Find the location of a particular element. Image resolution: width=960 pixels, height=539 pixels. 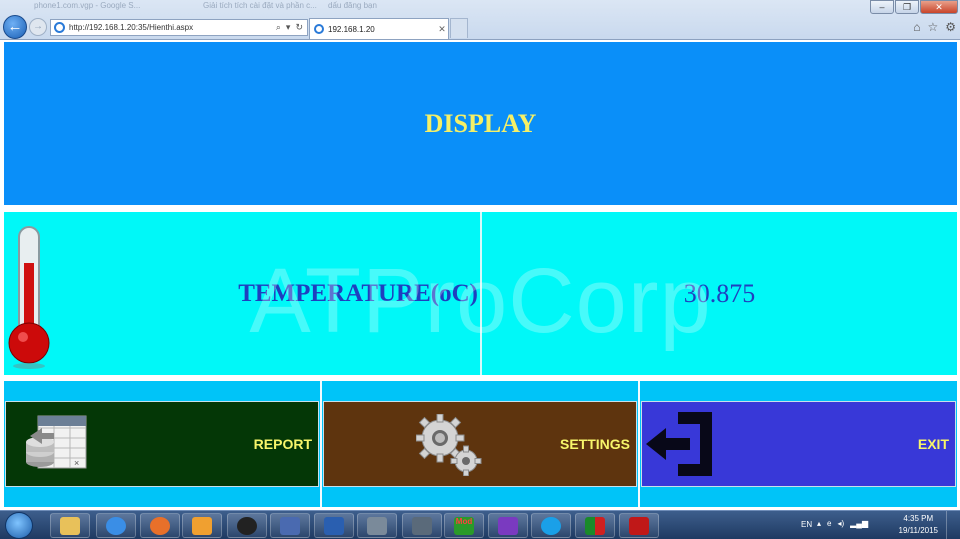

settings-button: SETTINGS is located at coordinates (480, 444).